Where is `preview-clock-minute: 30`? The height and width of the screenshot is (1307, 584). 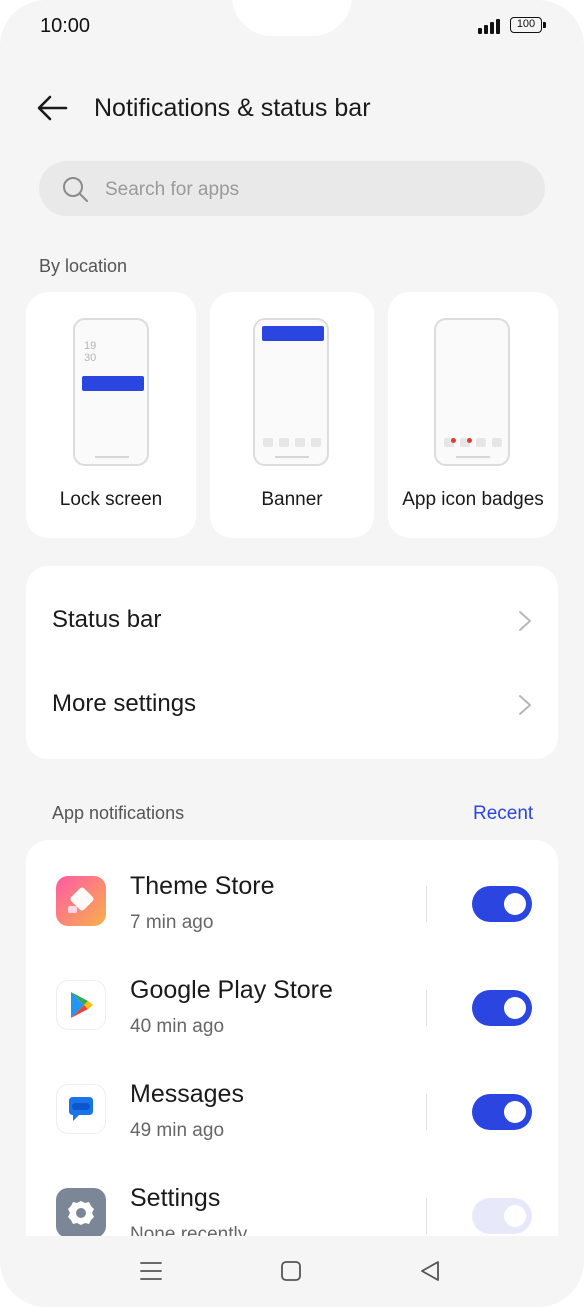
preview-clock-minute: 30 is located at coordinates (90, 358).